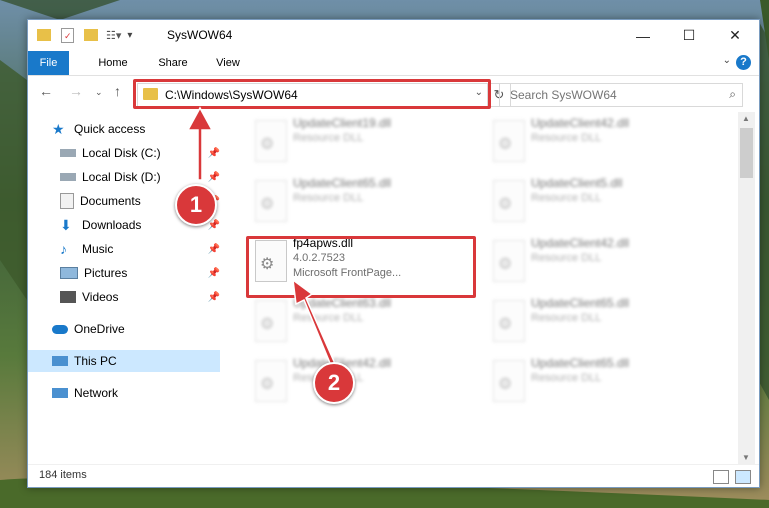  I want to click on nav-item-onedrive: OneDrive, so click(148, 329).